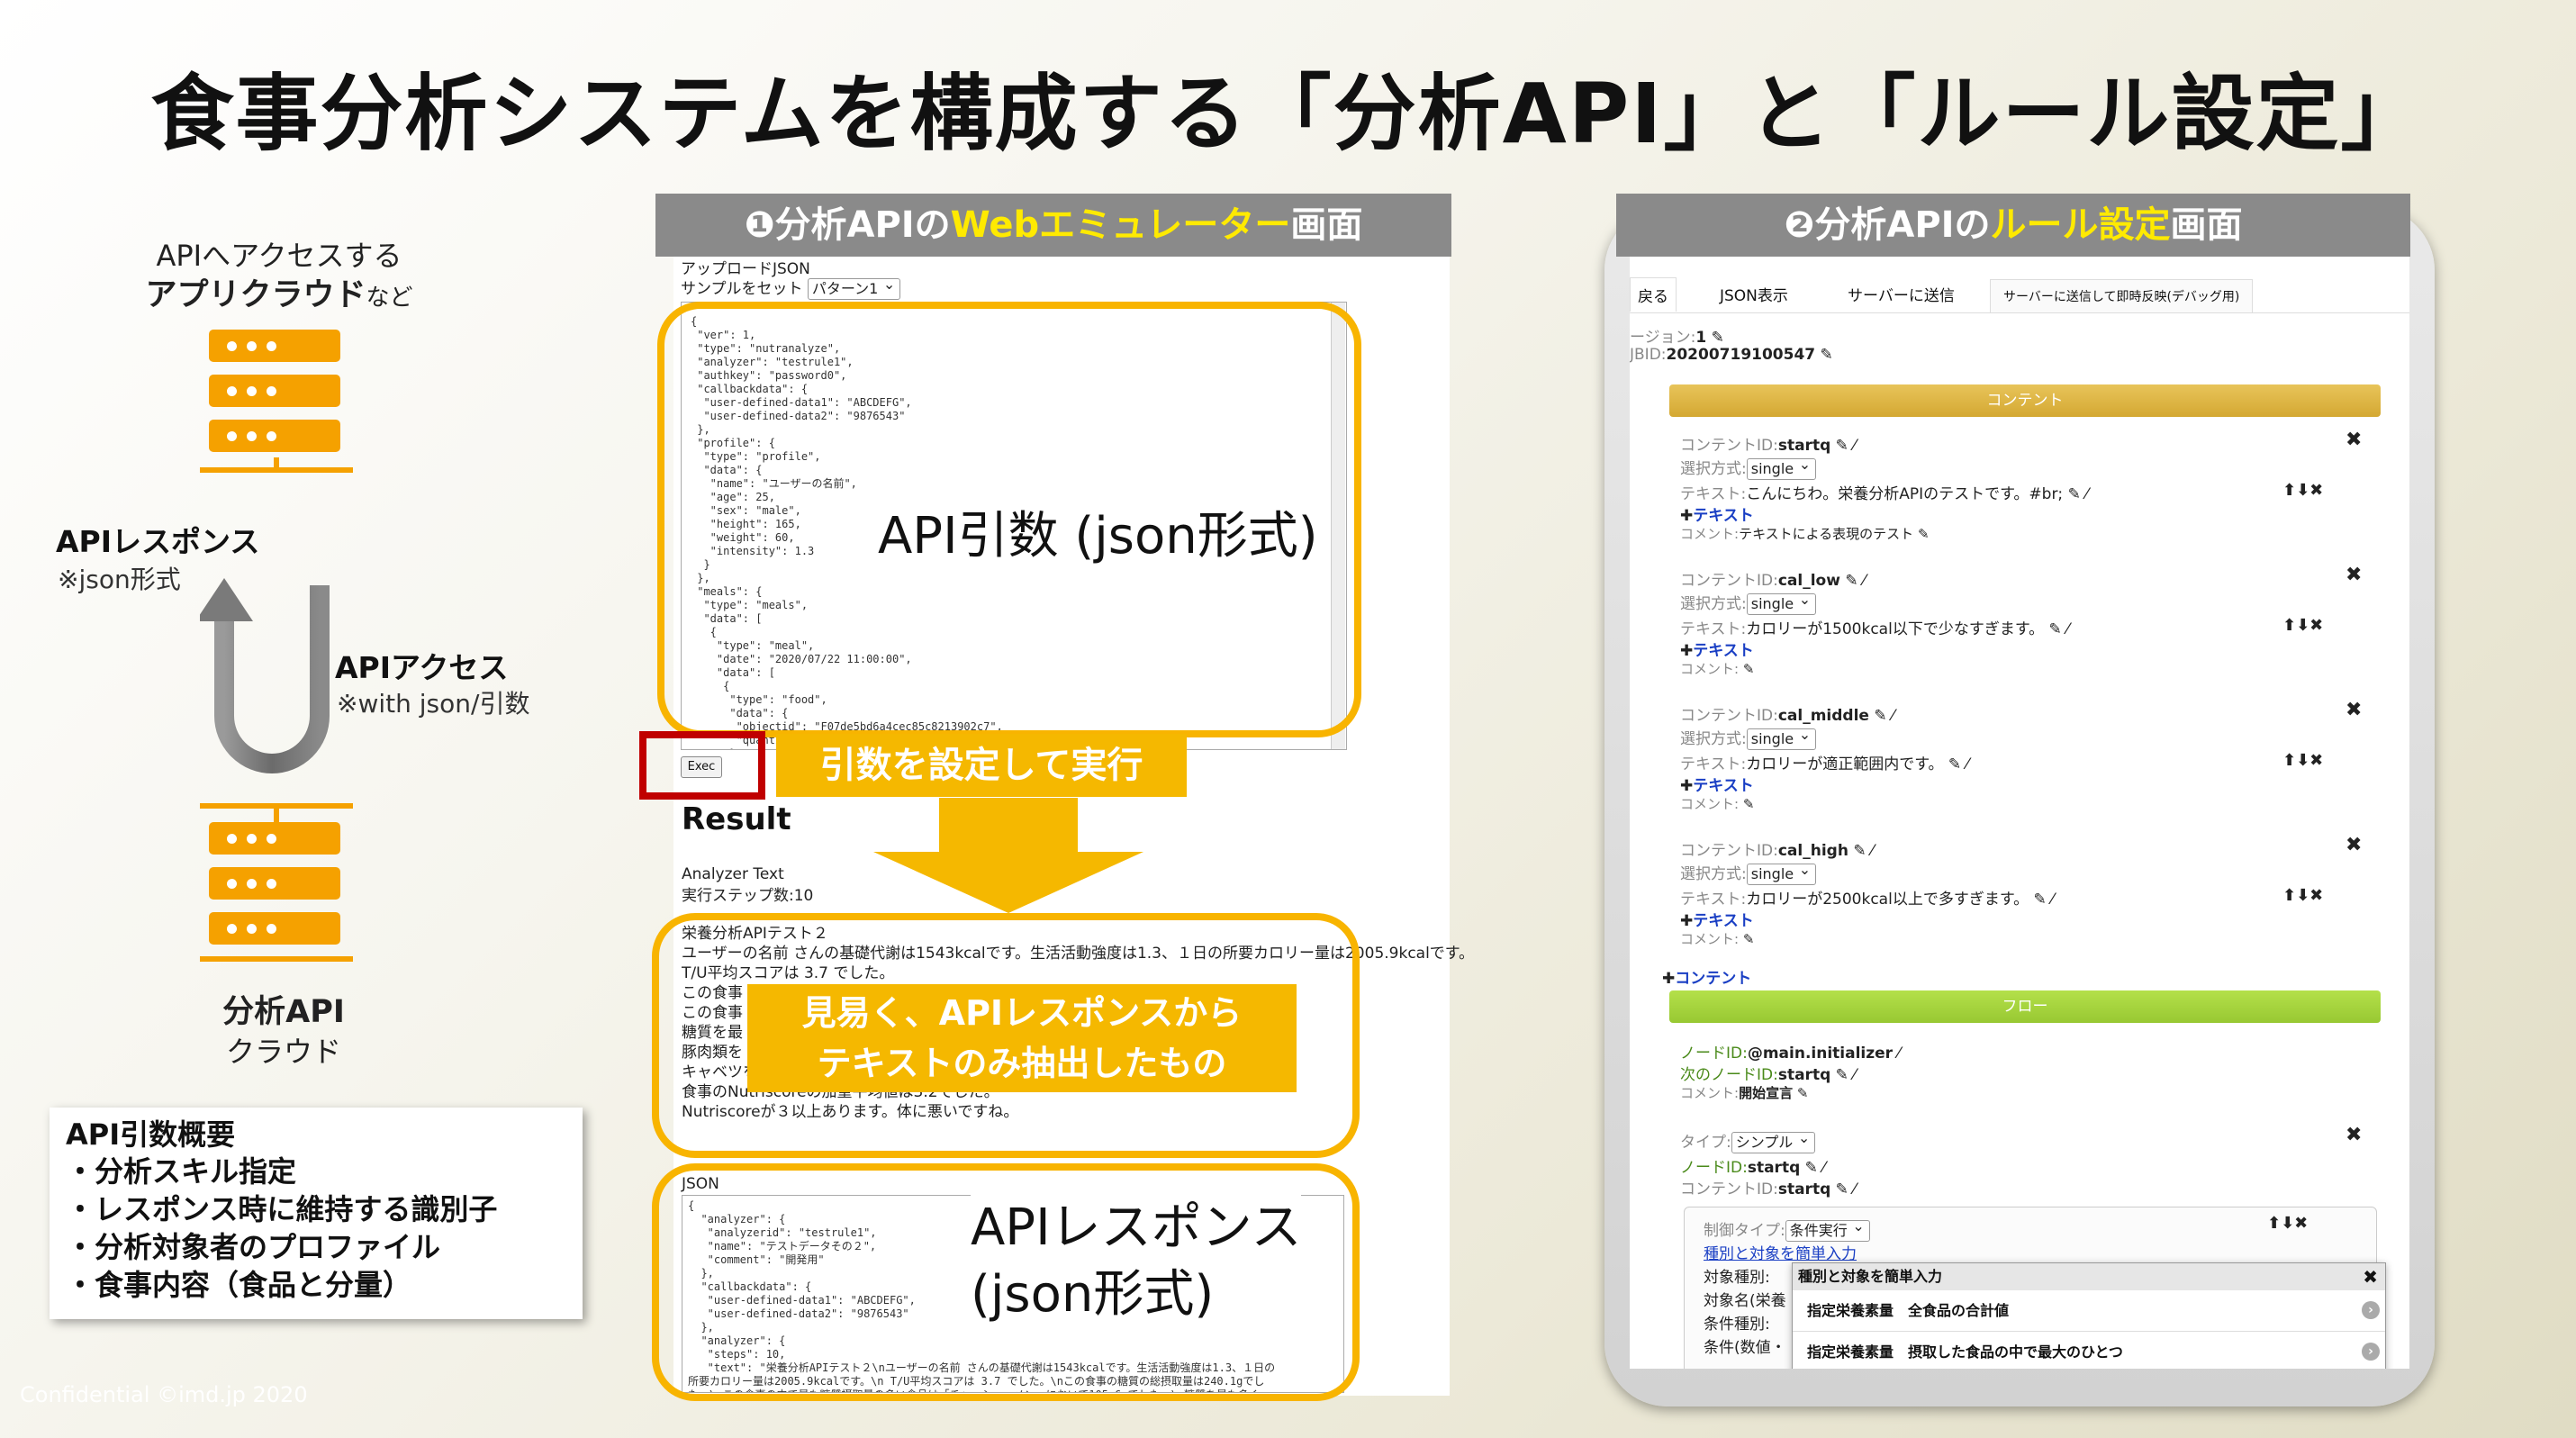 Image resolution: width=2576 pixels, height=1438 pixels. Describe the element at coordinates (433, 704) in the screenshot. I see `access-note: ※with json/引数` at that location.